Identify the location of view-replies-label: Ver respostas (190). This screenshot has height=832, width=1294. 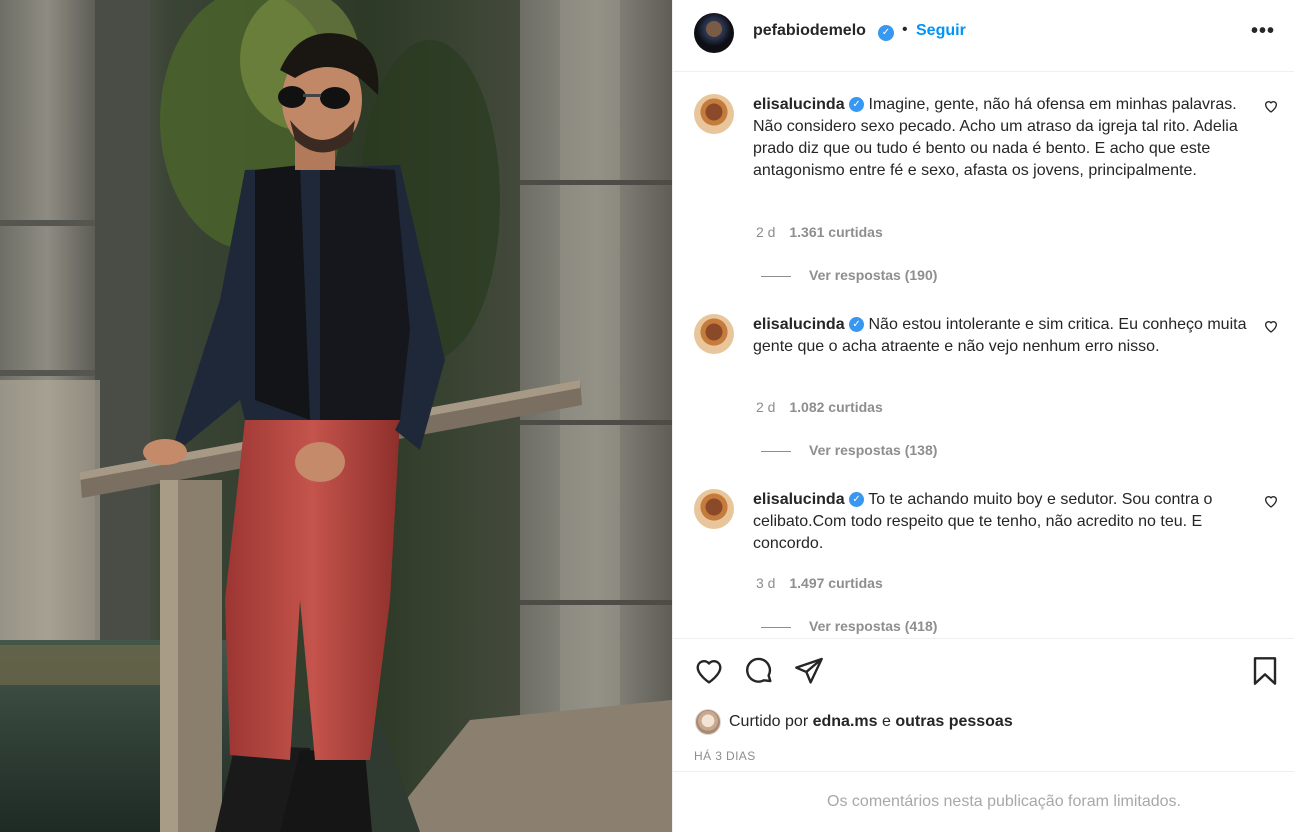
(873, 275).